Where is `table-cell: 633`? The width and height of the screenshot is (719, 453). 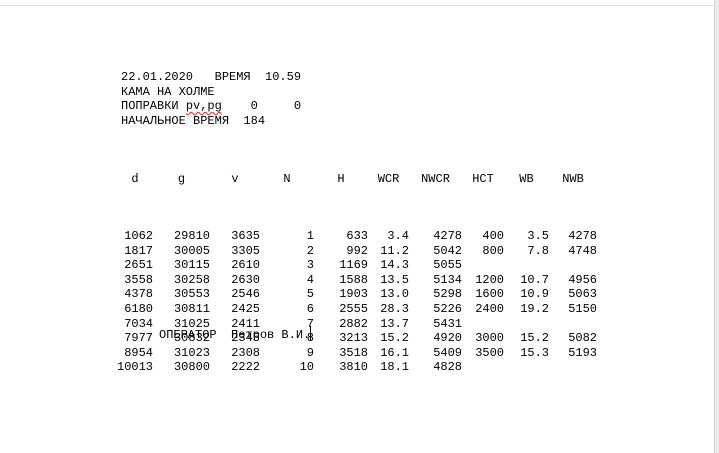
table-cell: 633 is located at coordinates (357, 235).